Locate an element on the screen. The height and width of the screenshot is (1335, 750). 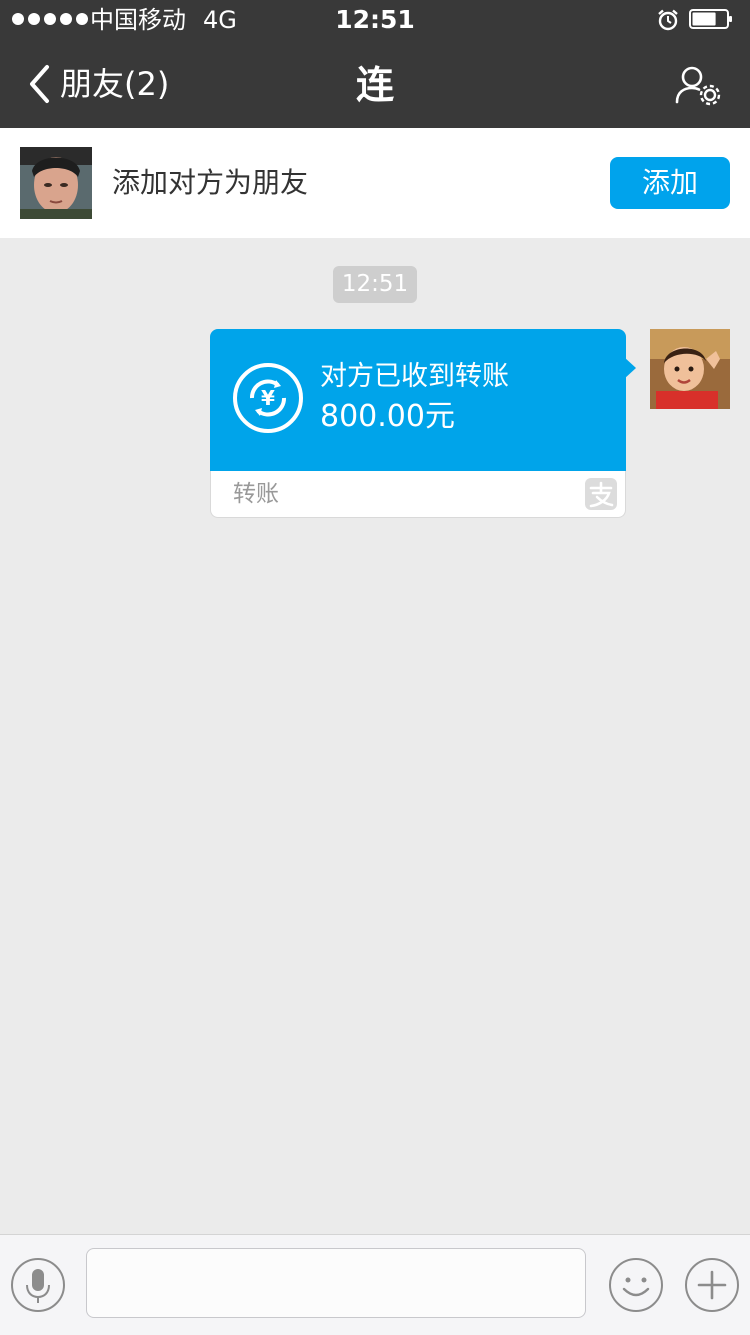
status-bar: 中国移动 4G 12:51 is located at coordinates (375, 20).